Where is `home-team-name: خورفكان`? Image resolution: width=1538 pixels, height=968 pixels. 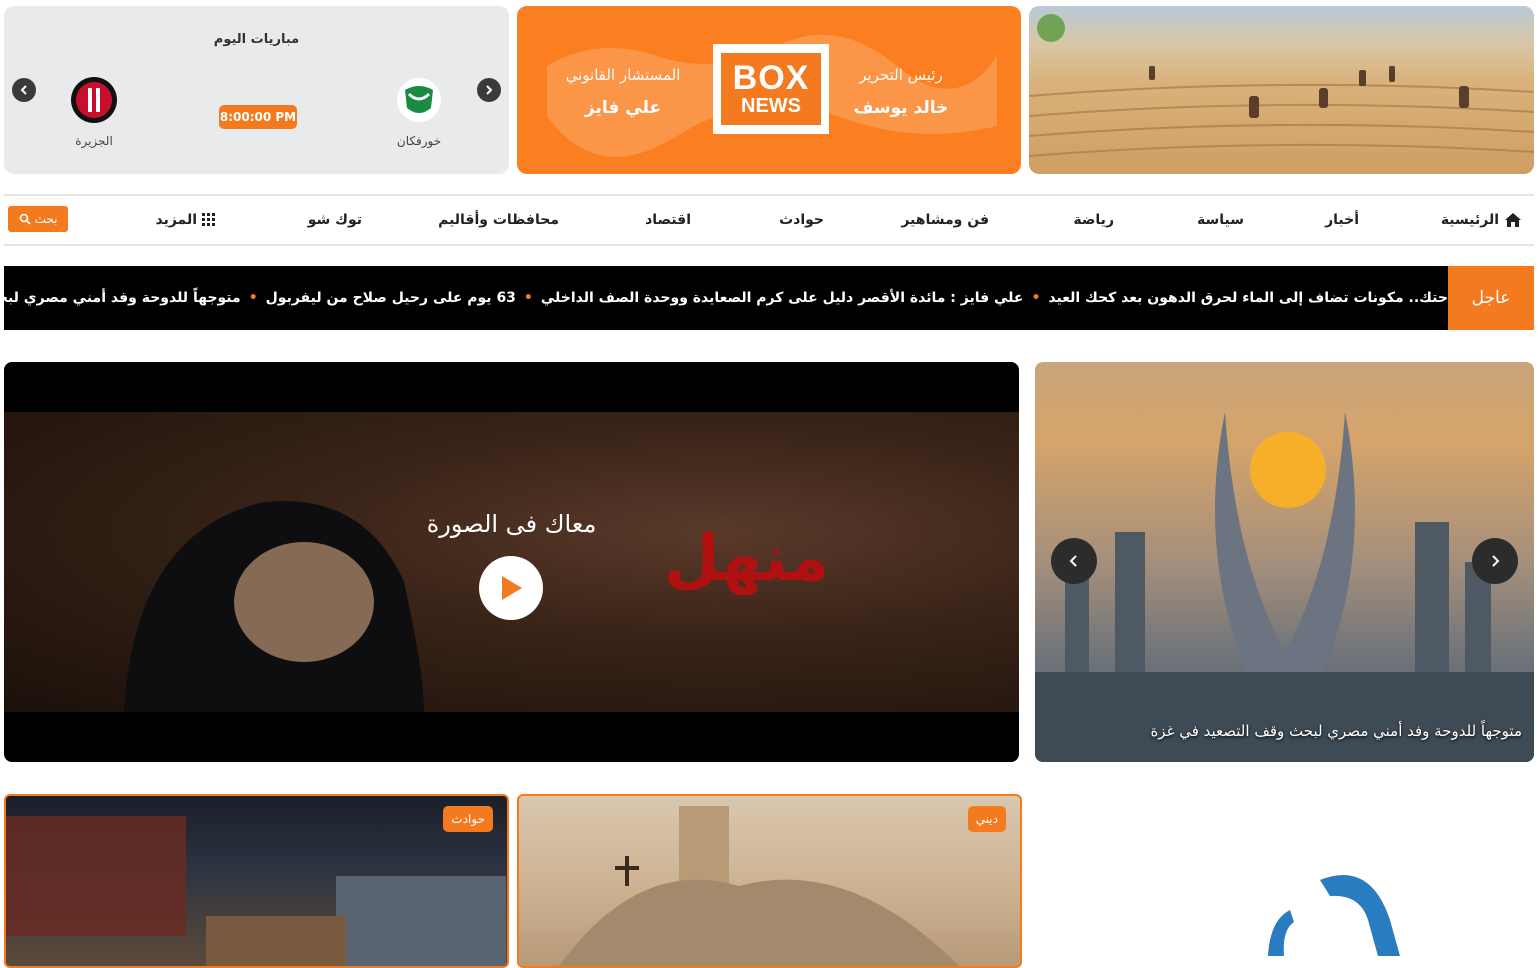
home-team-name: خورفكان is located at coordinates (419, 141).